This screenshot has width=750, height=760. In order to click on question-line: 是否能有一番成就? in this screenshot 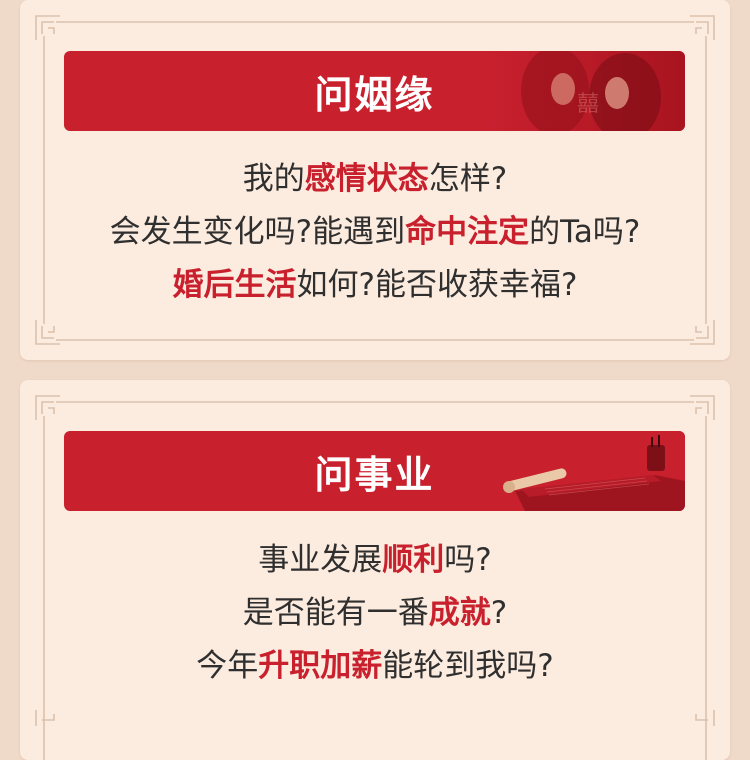, I will do `click(375, 613)`.